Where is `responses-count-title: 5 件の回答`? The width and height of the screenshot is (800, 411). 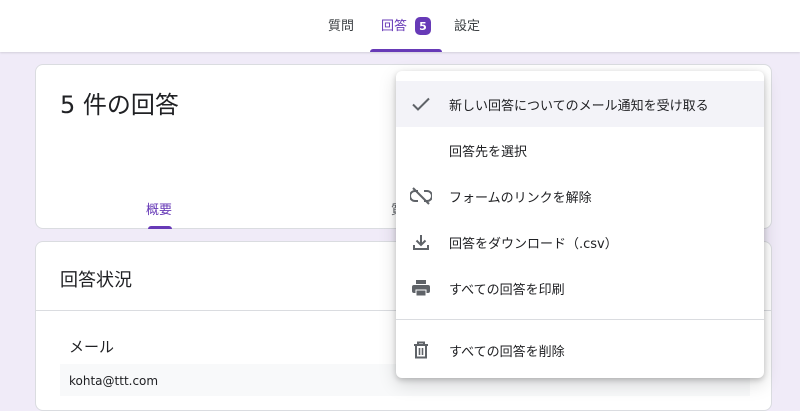 responses-count-title: 5 件の回答 is located at coordinates (119, 105).